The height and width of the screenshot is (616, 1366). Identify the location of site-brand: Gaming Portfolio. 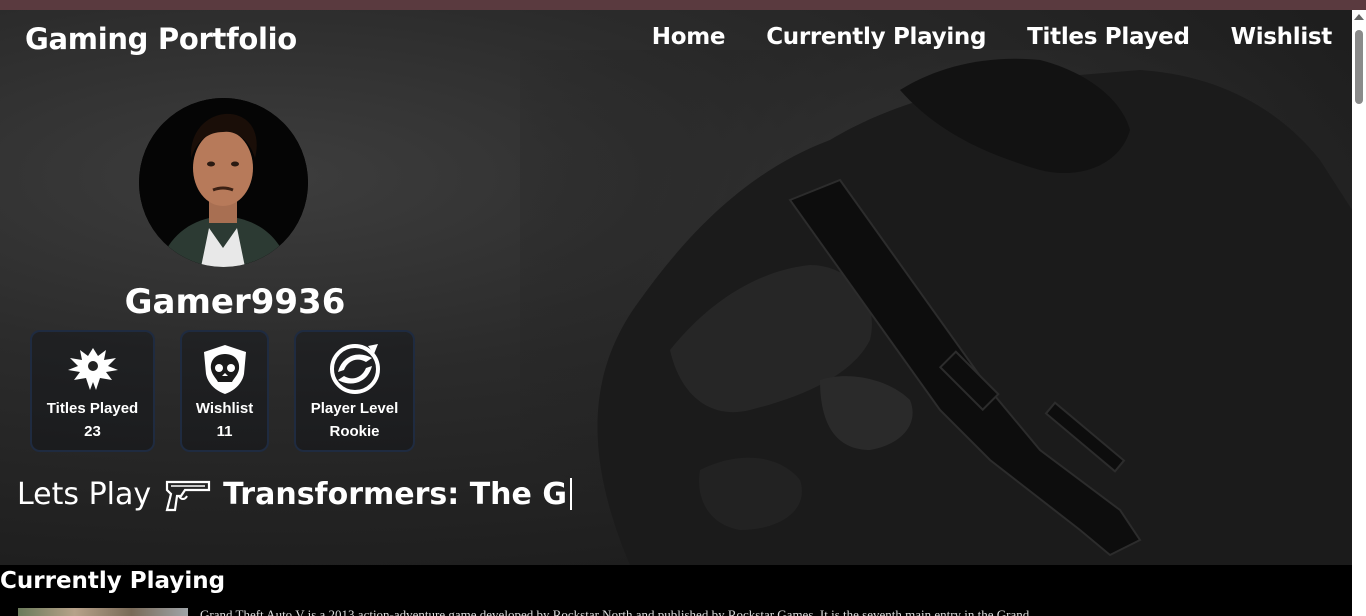
(161, 39).